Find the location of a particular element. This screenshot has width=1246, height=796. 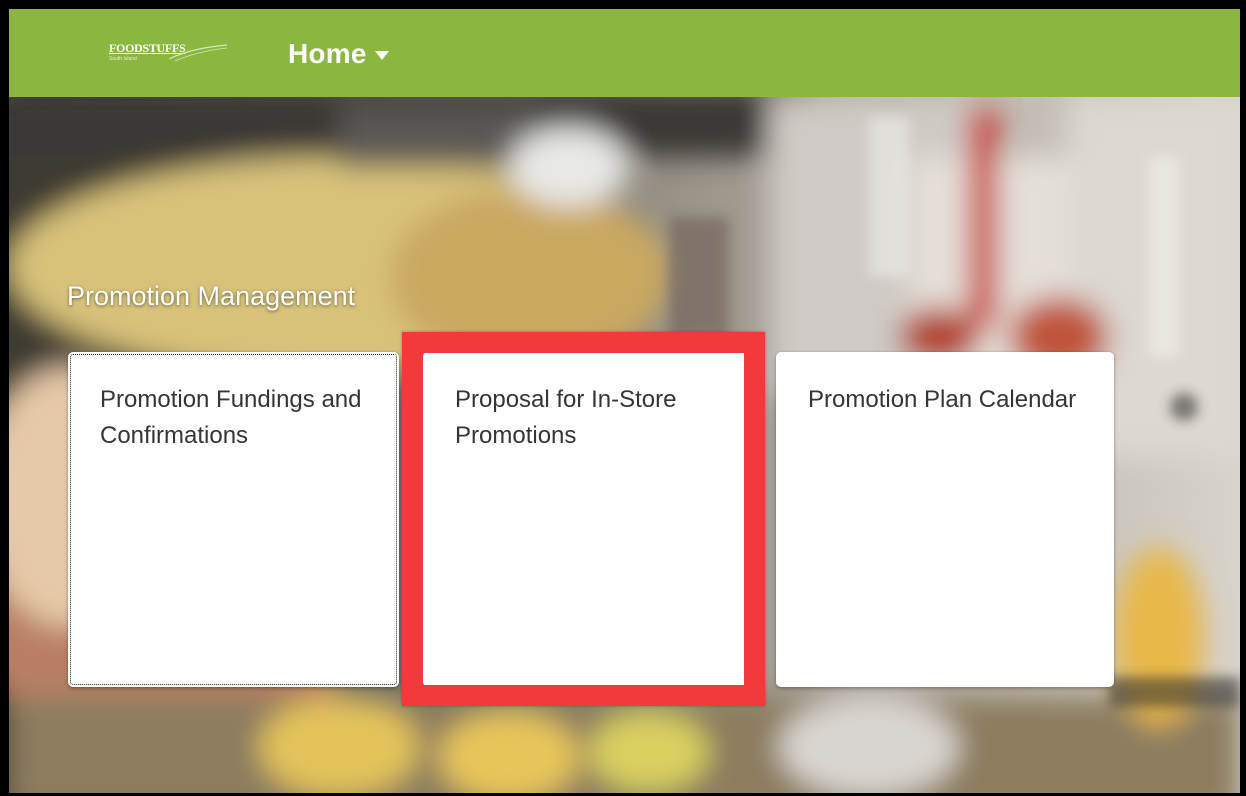

logo-subtext: South Island is located at coordinates (123, 59).